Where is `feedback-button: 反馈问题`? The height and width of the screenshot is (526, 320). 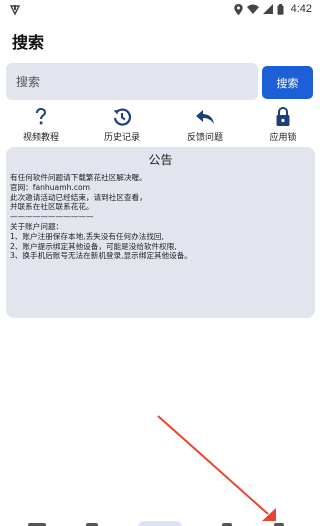
feedback-button: 反馈问题 is located at coordinates (205, 125).